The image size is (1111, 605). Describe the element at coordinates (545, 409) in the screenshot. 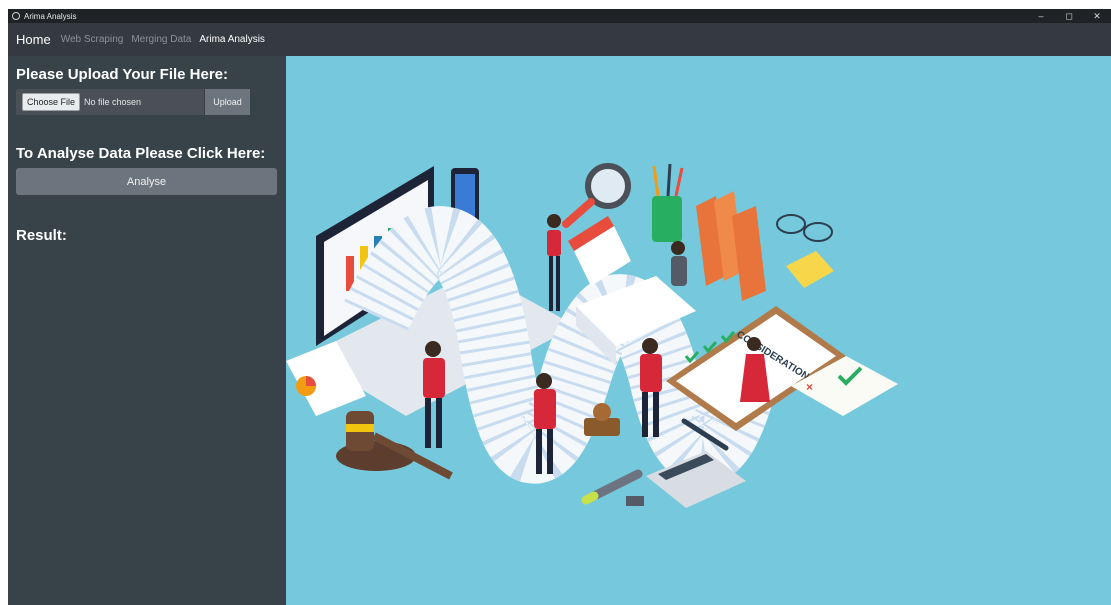

I see `man-middle-body` at that location.